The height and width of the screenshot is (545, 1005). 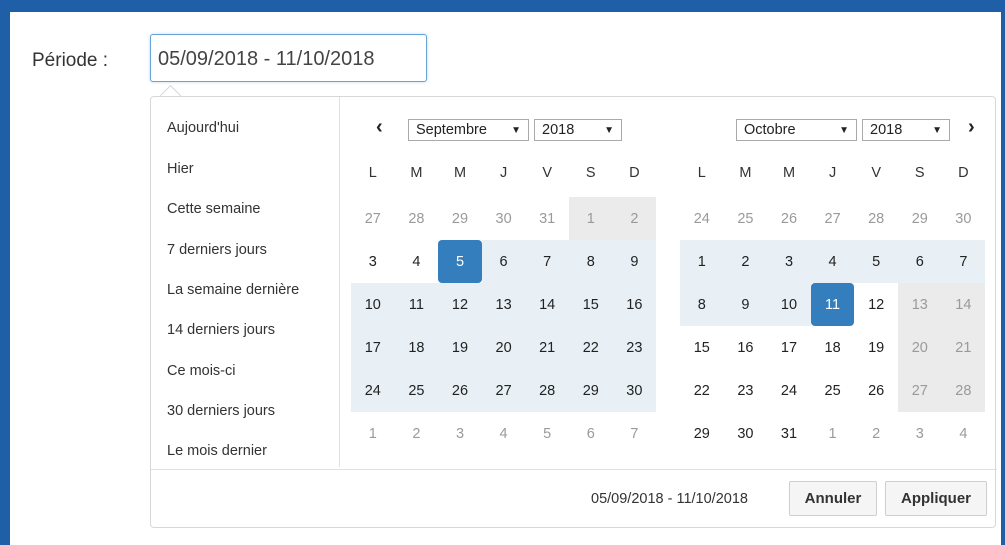 What do you see at coordinates (796, 130) in the screenshot?
I see `month-select-right: Octobre ▼` at bounding box center [796, 130].